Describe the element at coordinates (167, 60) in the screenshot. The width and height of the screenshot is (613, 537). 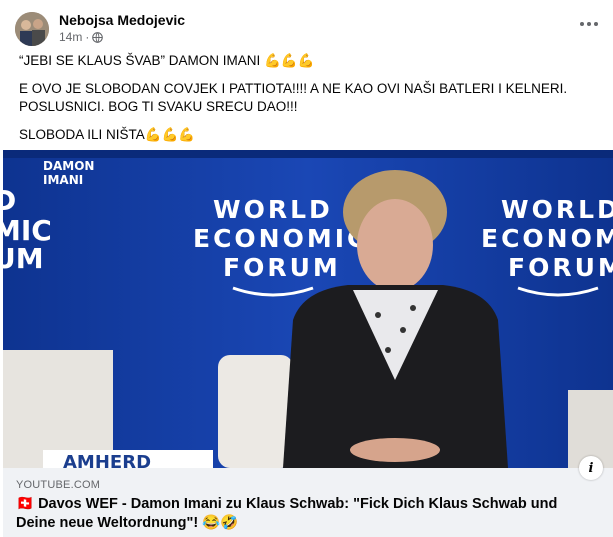
I see `post-text-line-1: “JEBI SE KLAUS ŠVAB” DAMON IMANI 💪💪💪` at that location.